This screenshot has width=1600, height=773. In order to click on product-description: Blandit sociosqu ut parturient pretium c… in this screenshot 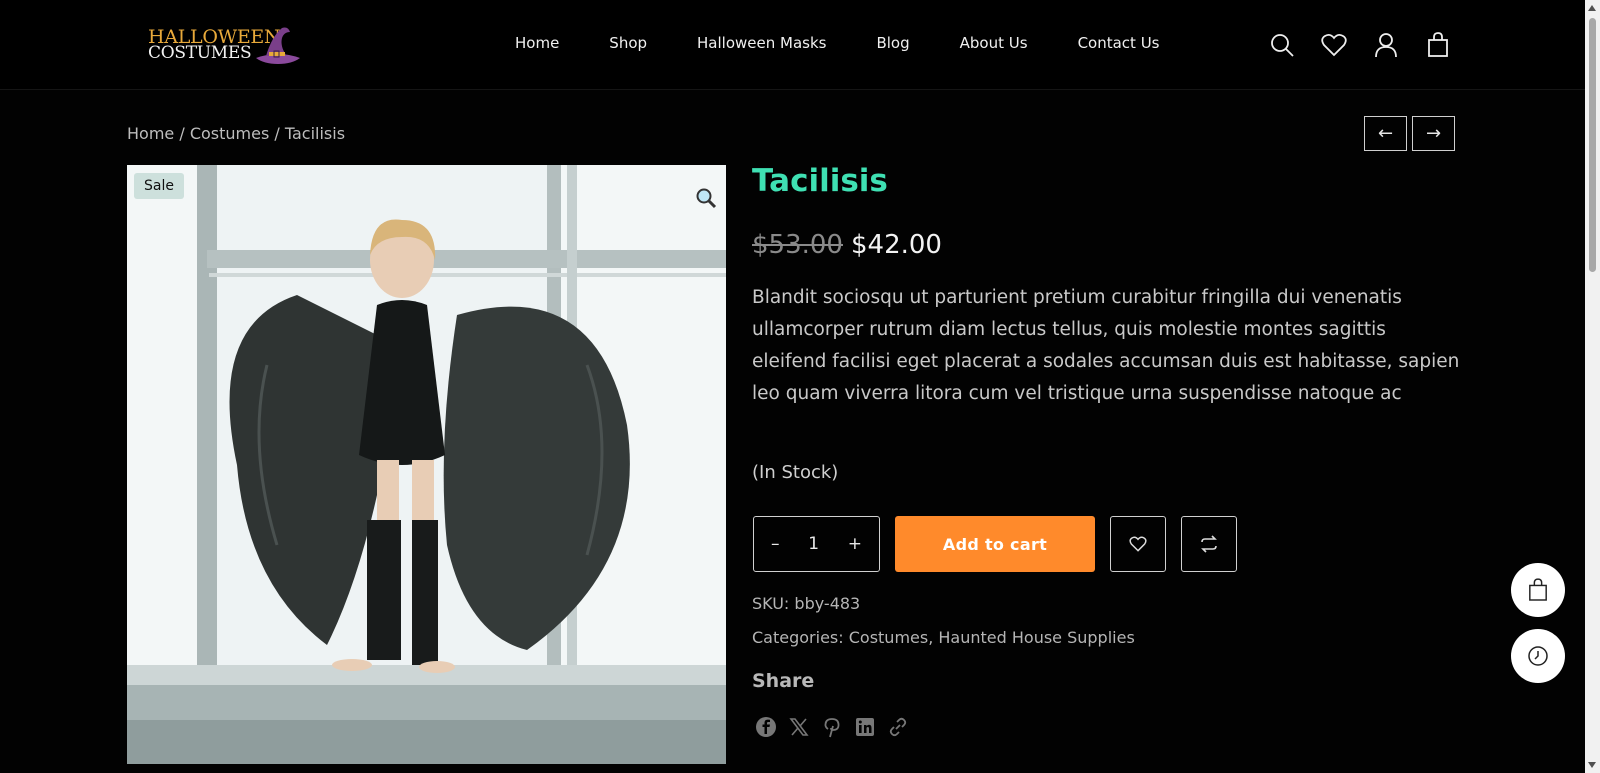, I will do `click(1106, 345)`.